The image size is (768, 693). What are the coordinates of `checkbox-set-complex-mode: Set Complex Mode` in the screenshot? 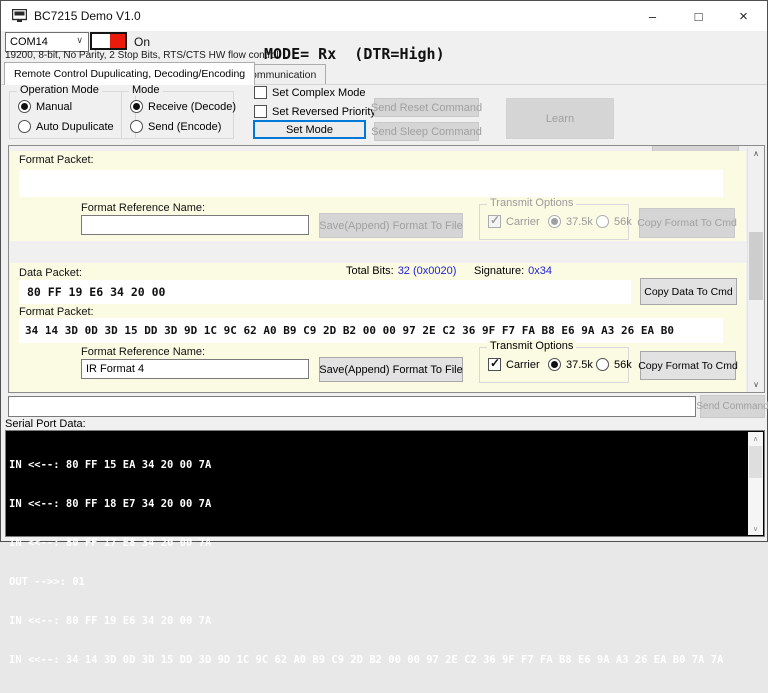 It's located at (310, 92).